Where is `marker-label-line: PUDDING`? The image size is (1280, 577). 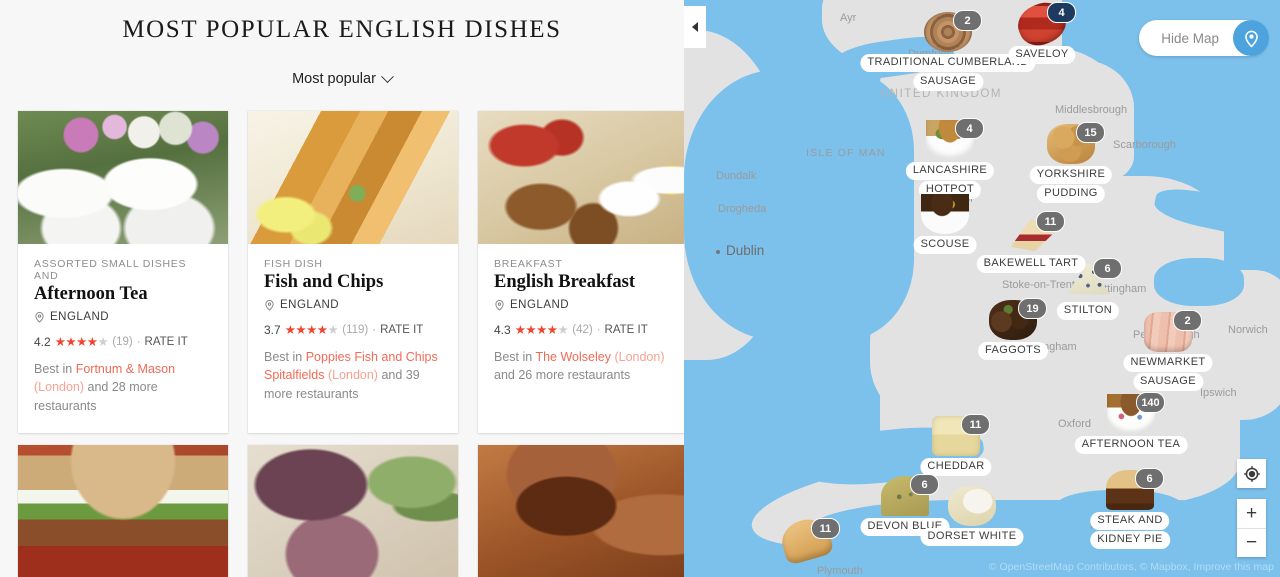 marker-label-line: PUDDING is located at coordinates (1071, 193).